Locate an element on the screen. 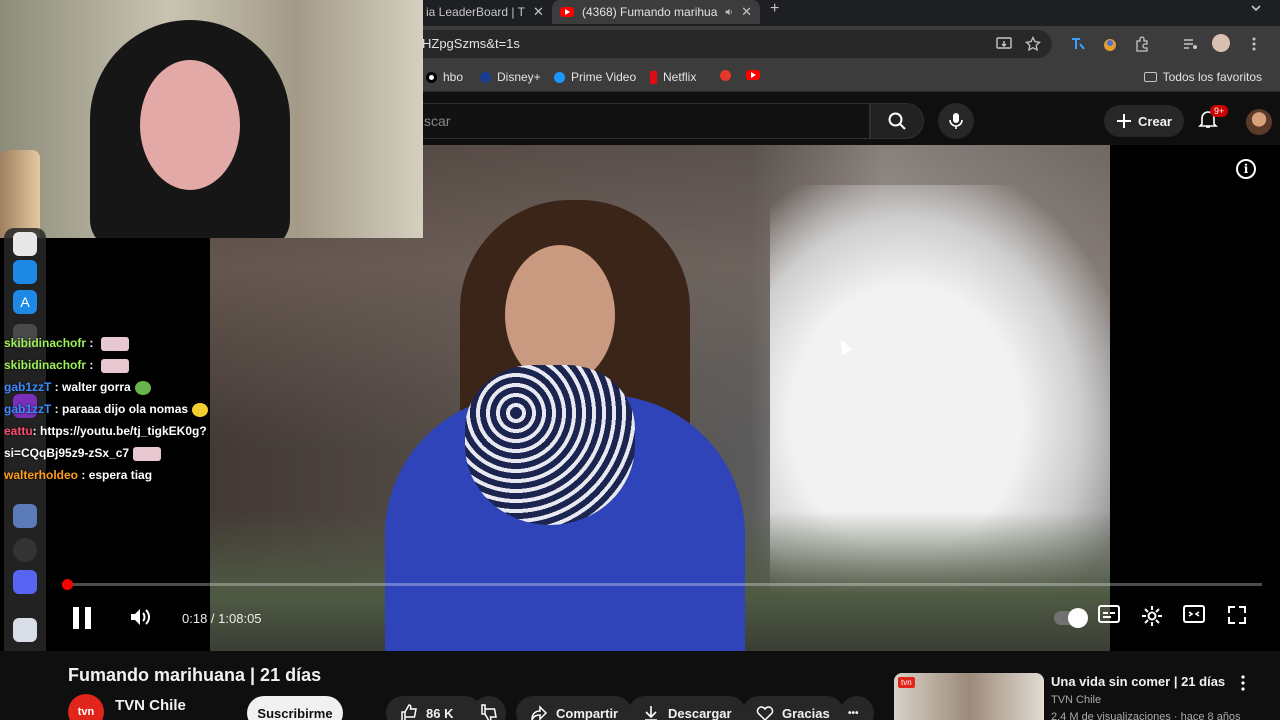  tab-leaderboard: ia LeaderBoard | T ✕ is located at coordinates (483, 12).